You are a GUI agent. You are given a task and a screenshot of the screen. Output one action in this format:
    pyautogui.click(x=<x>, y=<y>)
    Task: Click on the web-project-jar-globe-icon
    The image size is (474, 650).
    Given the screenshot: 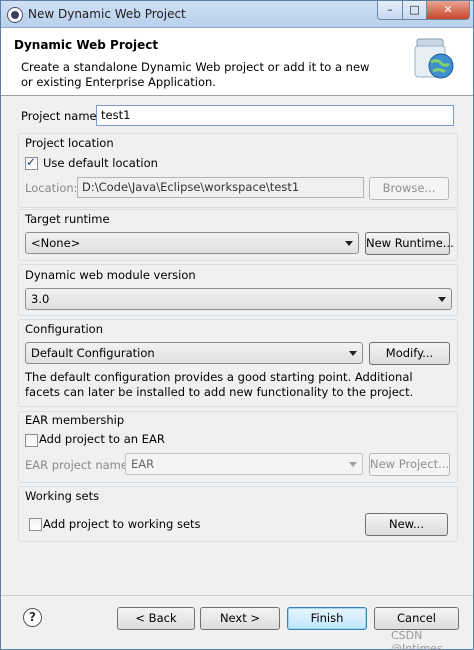 What is the action you would take?
    pyautogui.click(x=434, y=58)
    